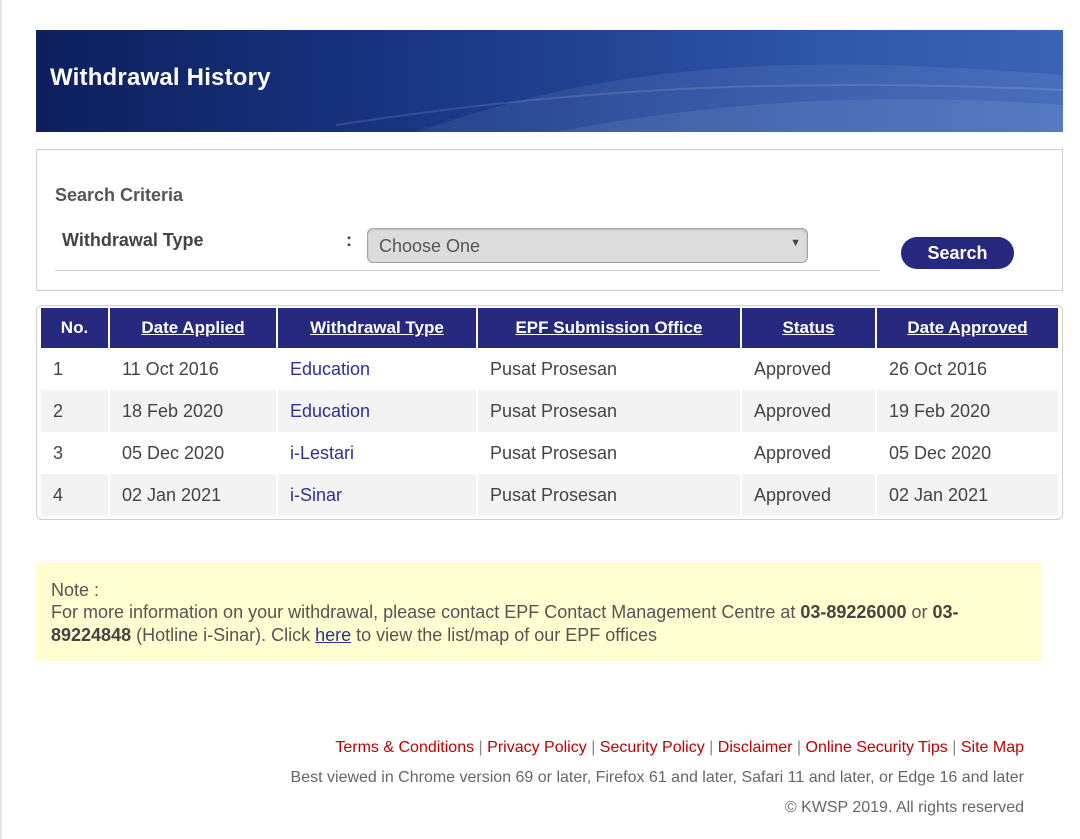 The image size is (1080, 839). I want to click on sort-link-date-approved: Date Approved, so click(967, 327).